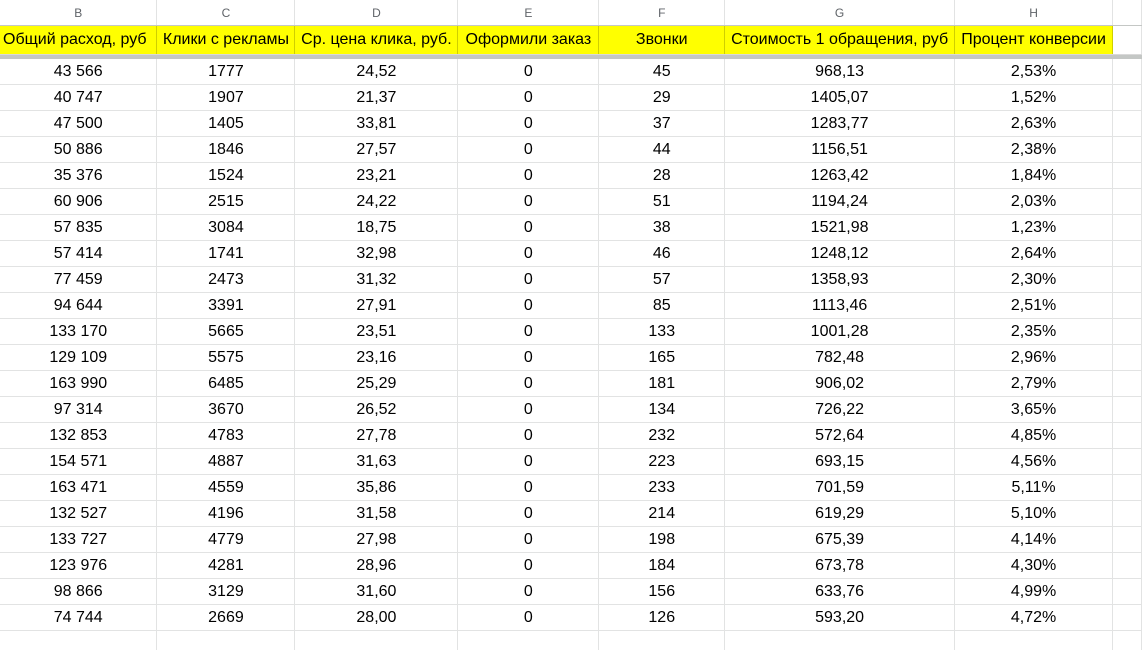  I want to click on data-cell: 2,96%, so click(1034, 357).